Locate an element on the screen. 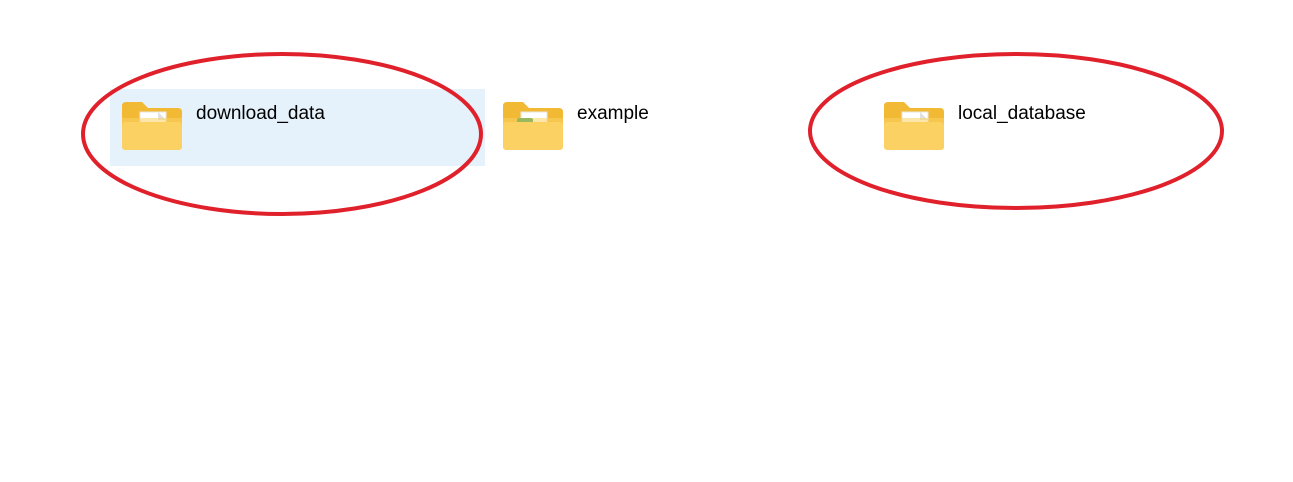 This screenshot has width=1293, height=482. file-name-label: download_data is located at coordinates (260, 113).